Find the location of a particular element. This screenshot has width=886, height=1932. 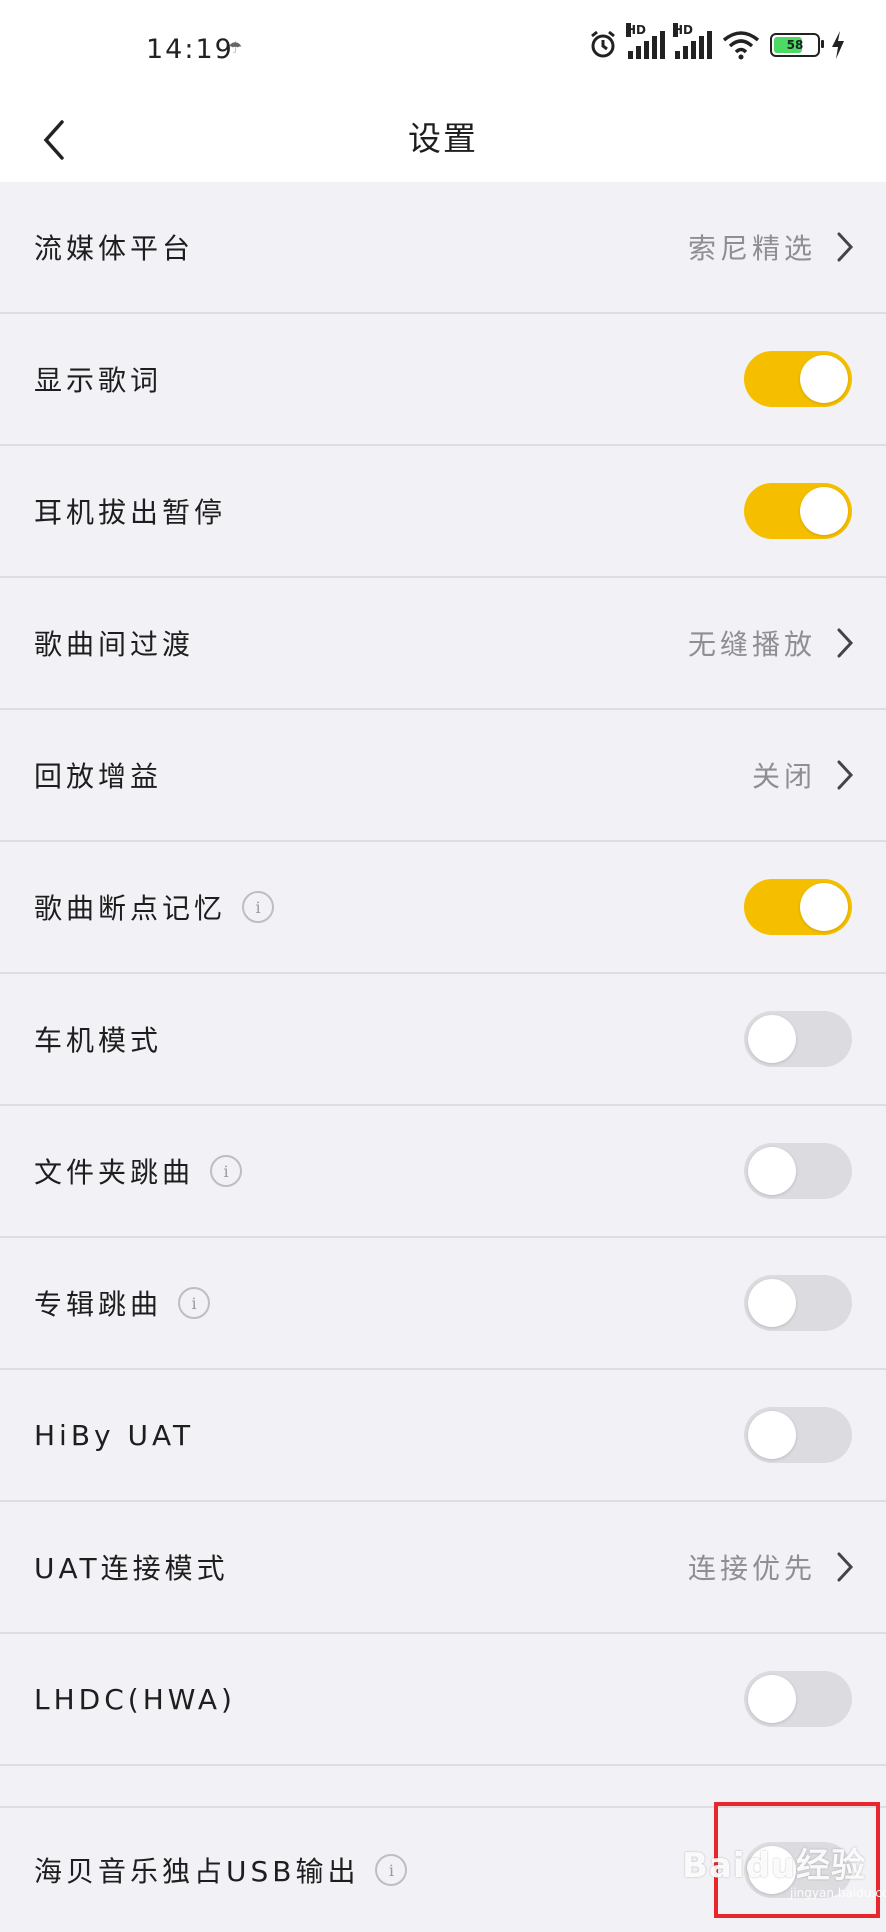

settings-row: 歌曲间过渡 无缝播放 is located at coordinates (443, 644).